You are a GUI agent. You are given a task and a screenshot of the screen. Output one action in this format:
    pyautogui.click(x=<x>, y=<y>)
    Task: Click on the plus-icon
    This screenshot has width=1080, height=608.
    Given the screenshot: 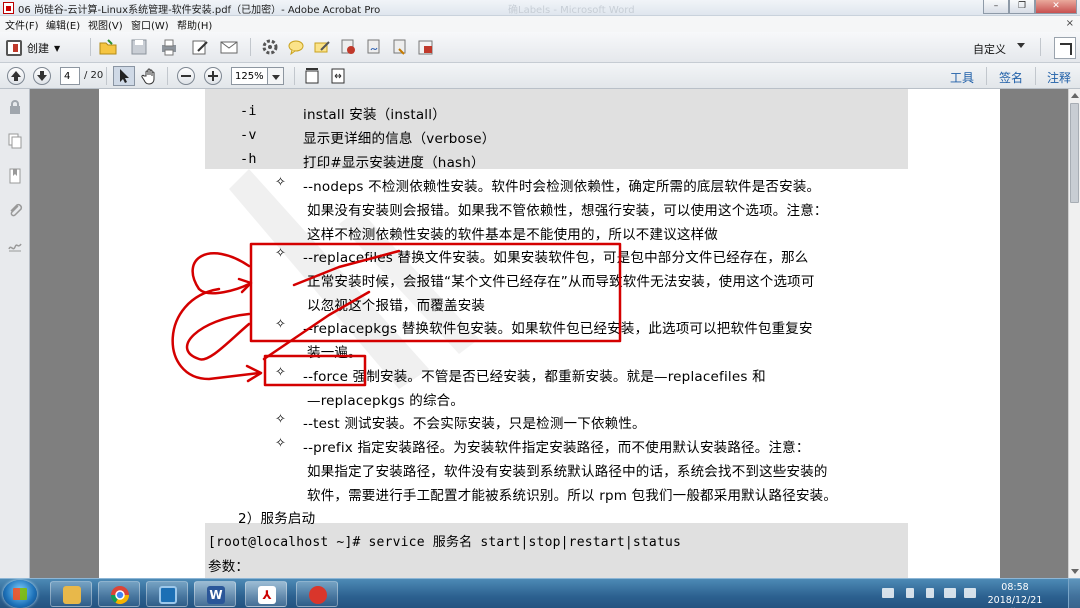 What is the action you would take?
    pyautogui.click(x=213, y=76)
    